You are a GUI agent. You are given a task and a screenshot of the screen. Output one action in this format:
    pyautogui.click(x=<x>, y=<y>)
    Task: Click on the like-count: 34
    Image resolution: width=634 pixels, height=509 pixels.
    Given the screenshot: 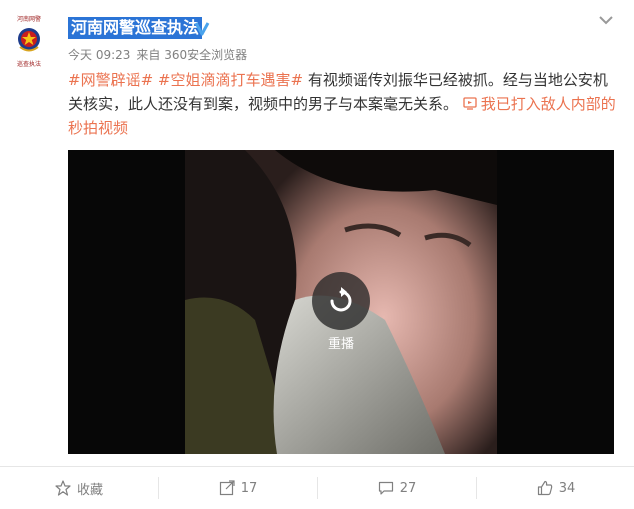 What is the action you would take?
    pyautogui.click(x=567, y=488)
    